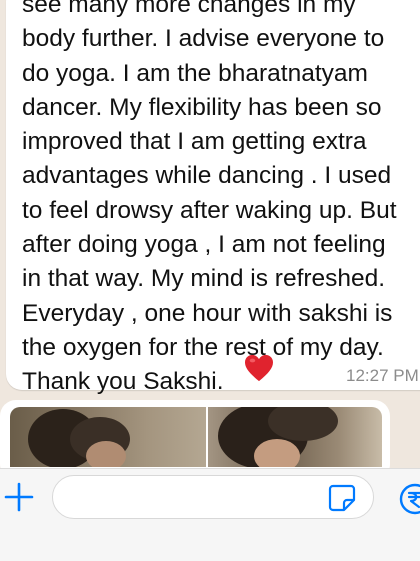 This screenshot has width=420, height=561. I want to click on rupee-payment-icon, so click(409, 499).